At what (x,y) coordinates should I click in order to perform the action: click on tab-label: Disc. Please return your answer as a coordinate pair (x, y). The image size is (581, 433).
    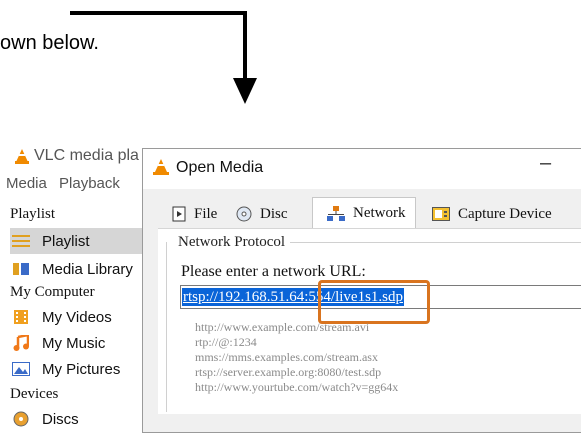
    Looking at the image, I should click on (274, 213).